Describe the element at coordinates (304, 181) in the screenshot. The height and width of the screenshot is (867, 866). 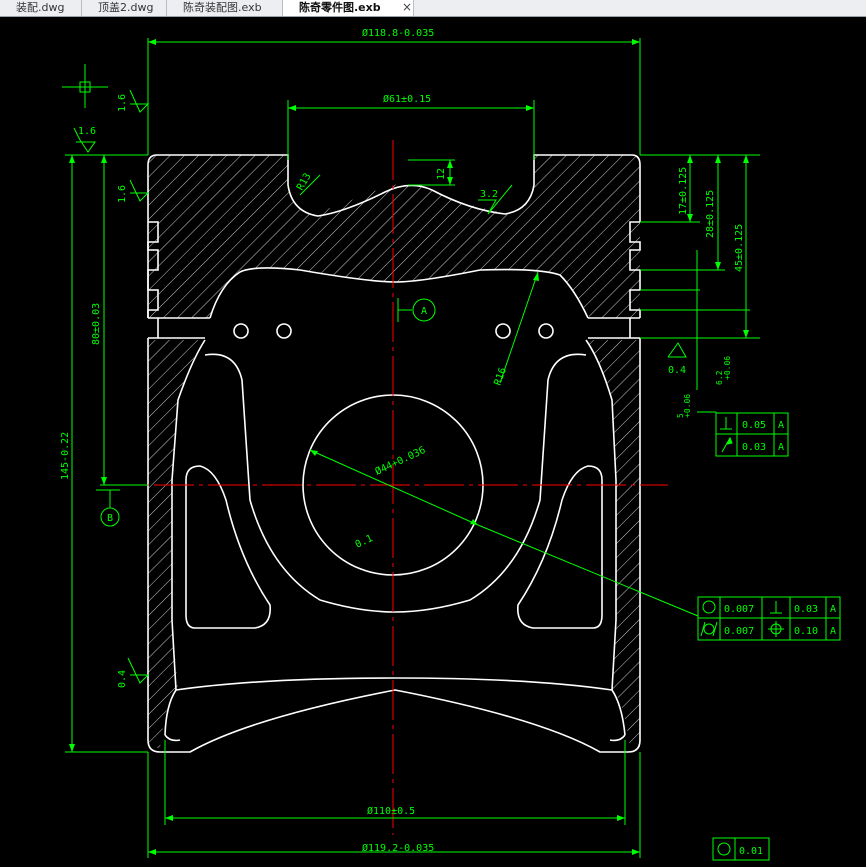
I see `dim-r13: R13` at that location.